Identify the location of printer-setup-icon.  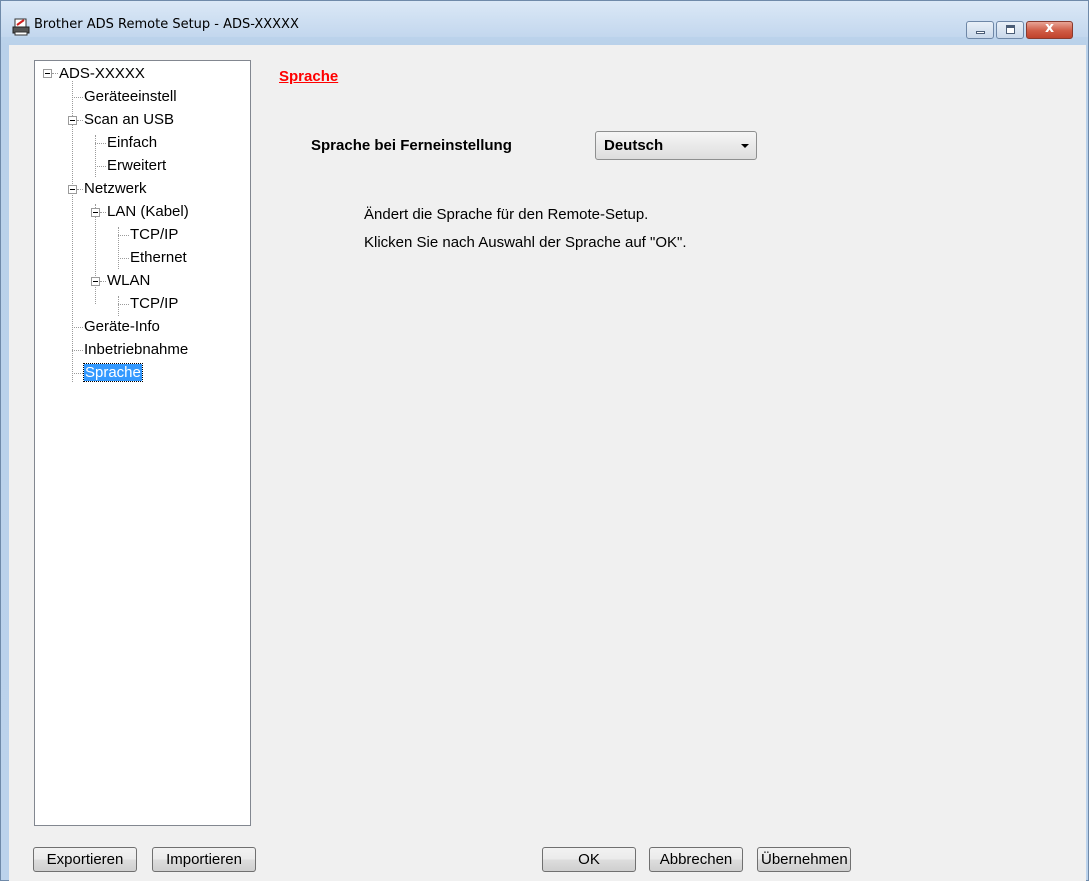
(21, 27).